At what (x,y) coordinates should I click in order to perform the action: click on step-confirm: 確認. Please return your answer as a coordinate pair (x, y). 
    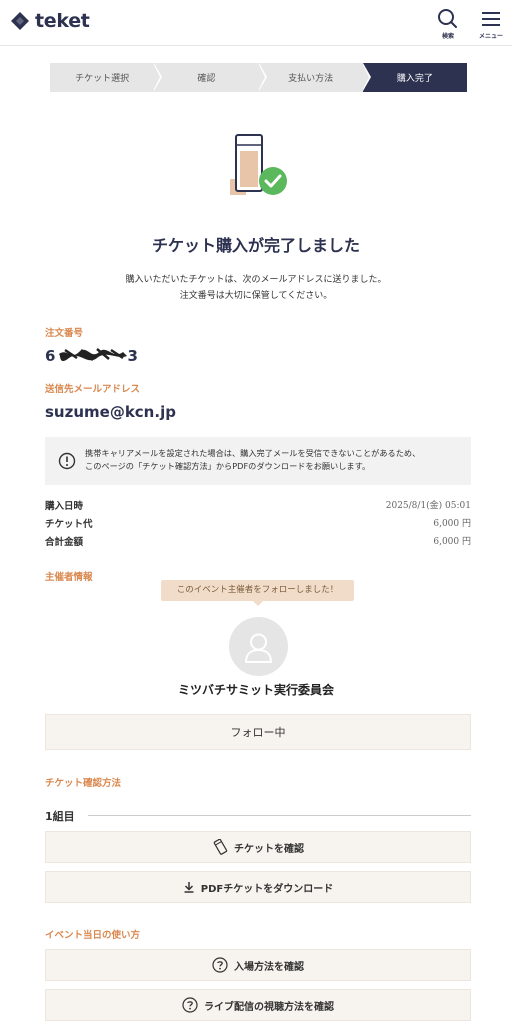
    Looking at the image, I should click on (210, 77).